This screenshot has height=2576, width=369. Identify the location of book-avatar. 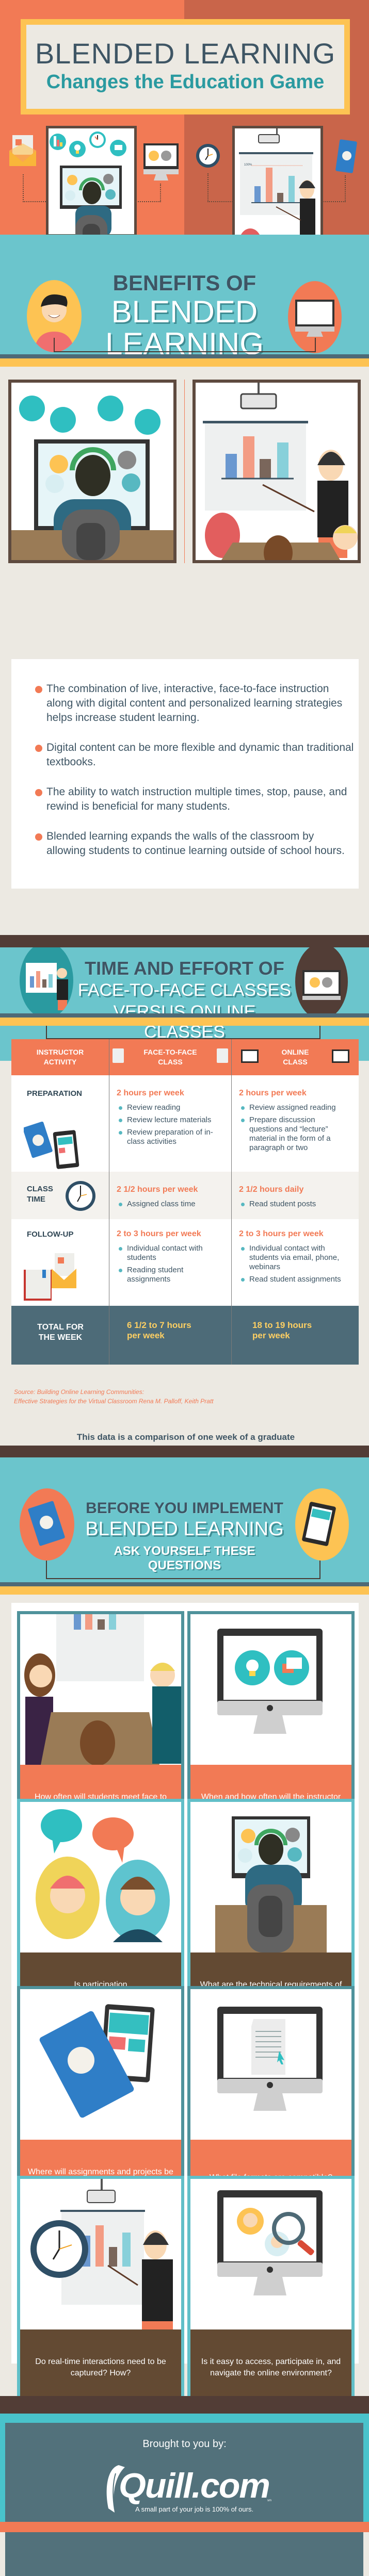
(47, 1524).